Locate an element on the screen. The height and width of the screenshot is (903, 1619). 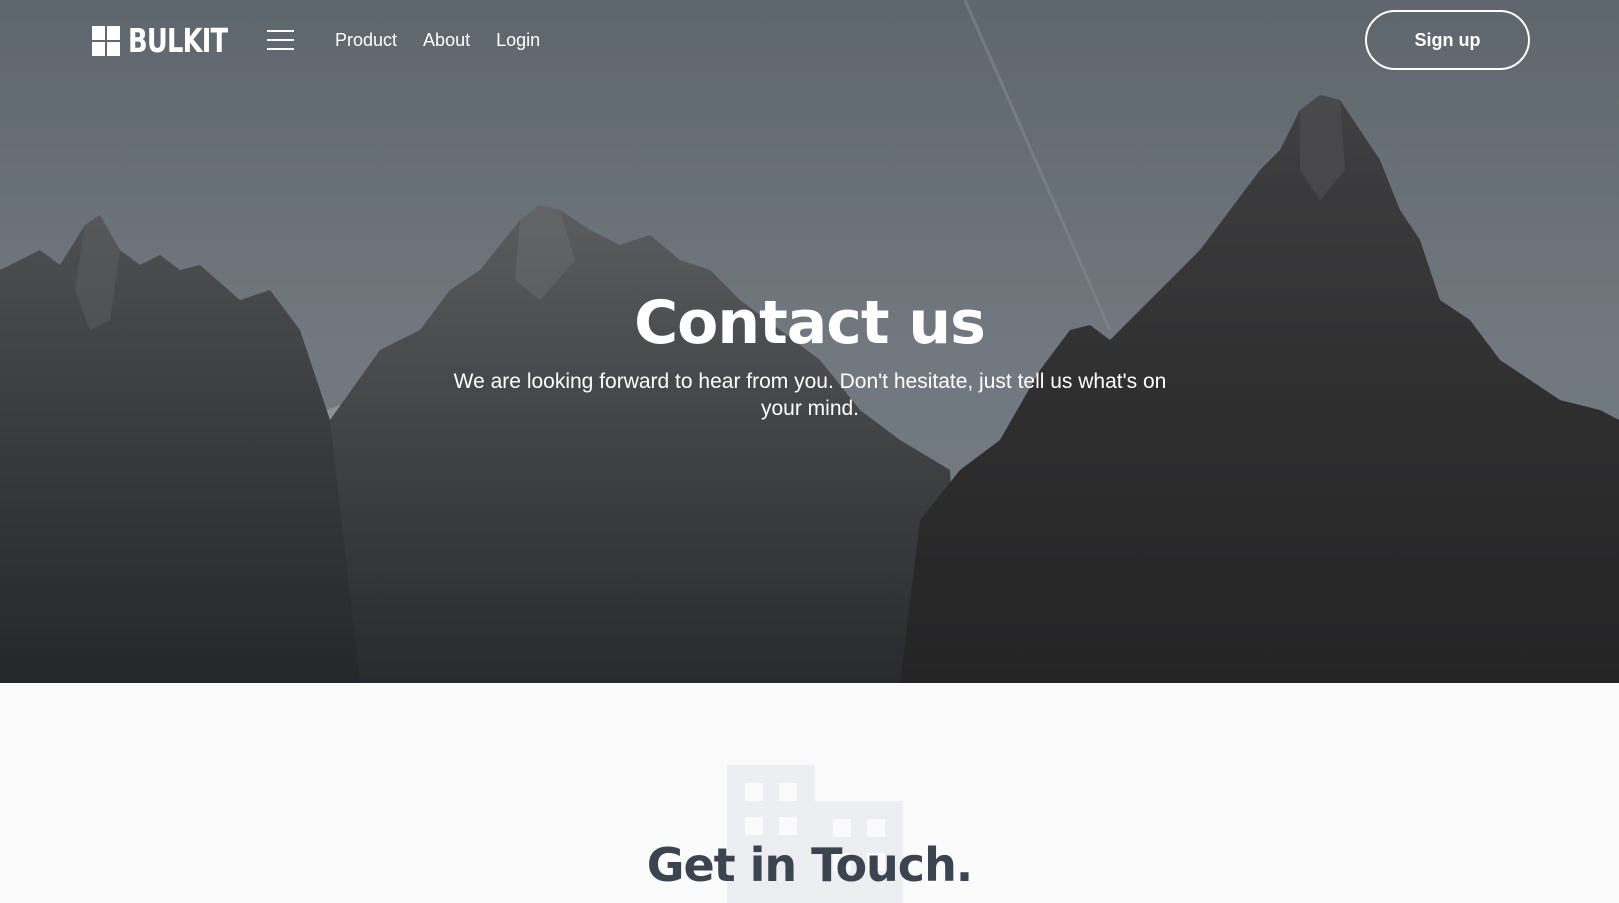
grid-logo-icon is located at coordinates (106, 41).